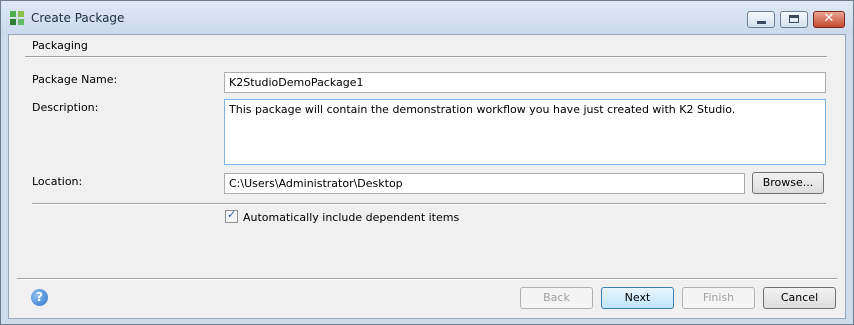 Image resolution: width=854 pixels, height=325 pixels. I want to click on close-button: ✕, so click(829, 19).